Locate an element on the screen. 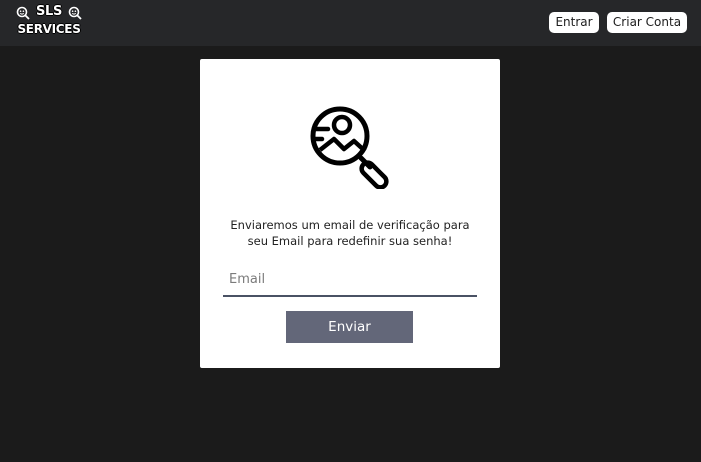 Image resolution: width=701 pixels, height=462 pixels. instruction-line-2: seu Email para redefinir sua senha! is located at coordinates (350, 241).